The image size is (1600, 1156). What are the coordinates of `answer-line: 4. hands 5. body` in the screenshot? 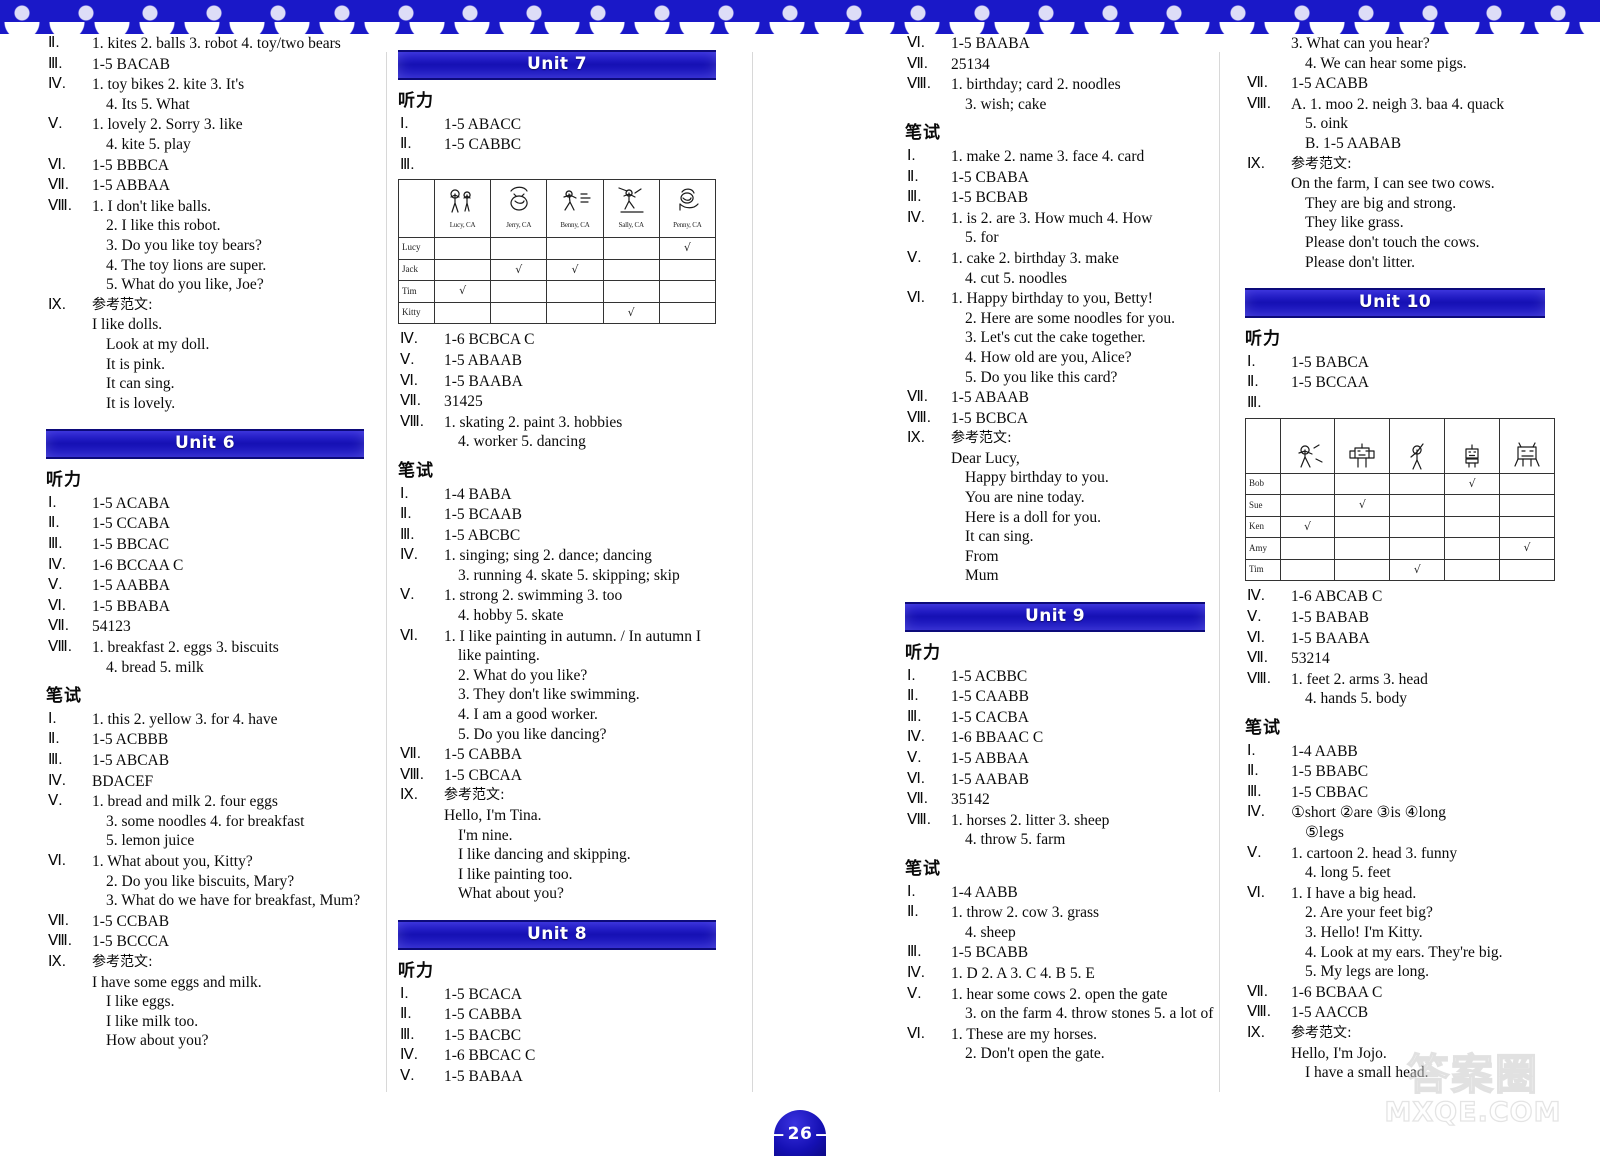 It's located at (1356, 699).